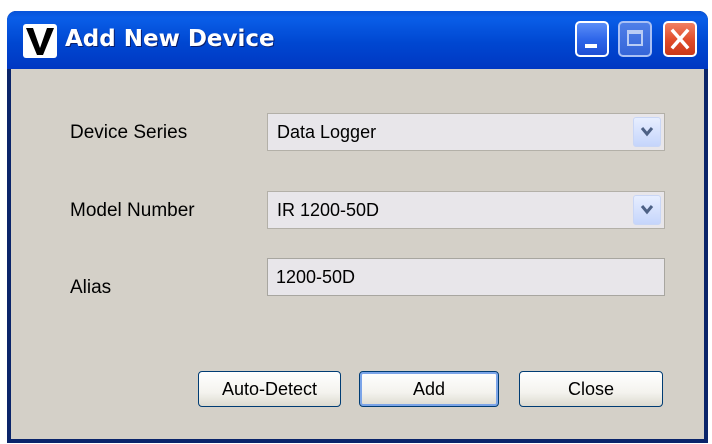 This screenshot has height=444, width=712. I want to click on maximize-icon, so click(635, 38).